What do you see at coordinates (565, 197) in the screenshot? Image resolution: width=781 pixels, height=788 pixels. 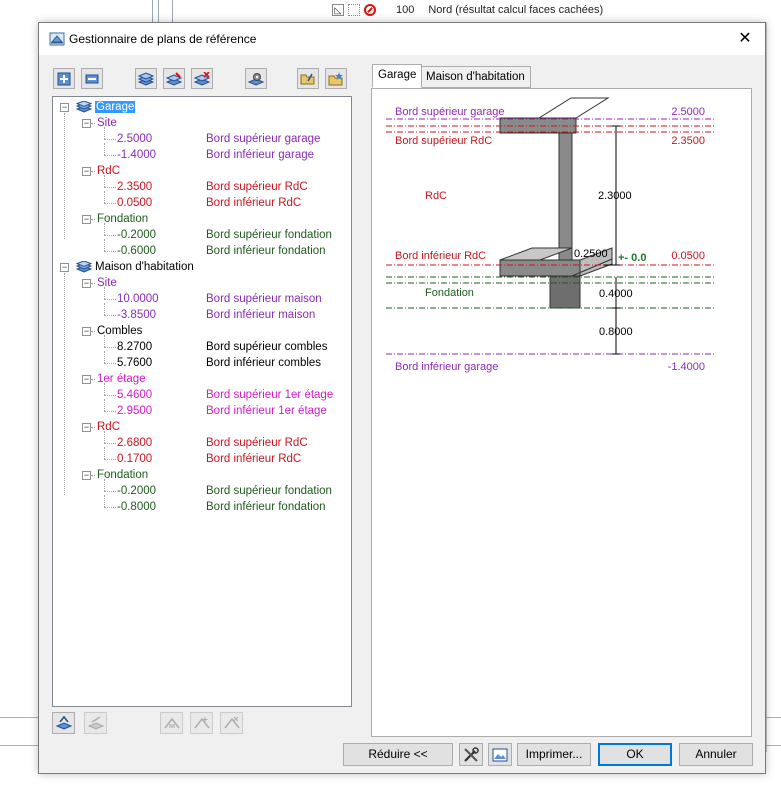 I see `wall-front` at bounding box center [565, 197].